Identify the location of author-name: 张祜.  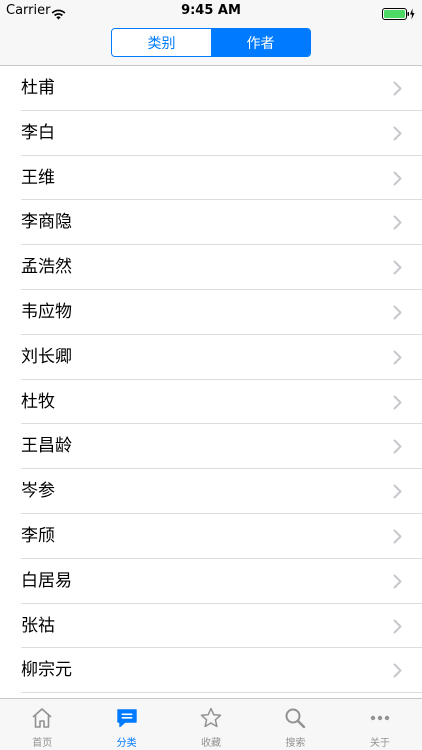
(38, 625).